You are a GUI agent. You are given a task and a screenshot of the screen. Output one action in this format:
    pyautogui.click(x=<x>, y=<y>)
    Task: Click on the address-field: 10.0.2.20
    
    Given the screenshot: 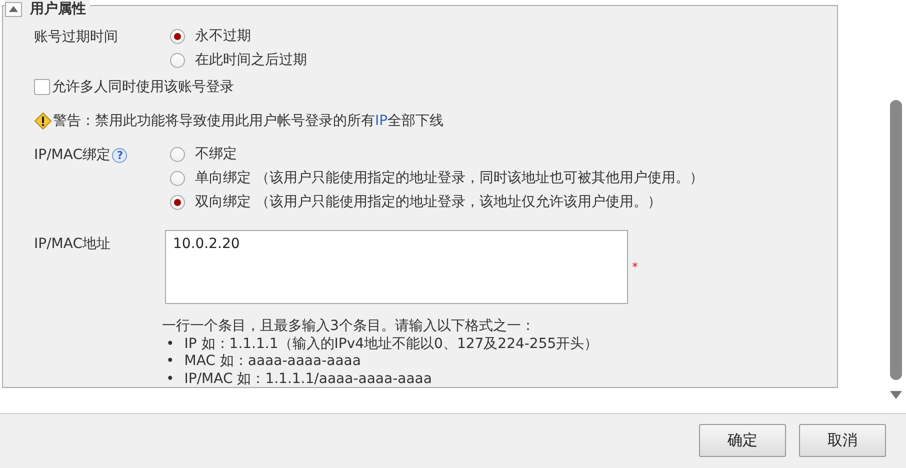 What is the action you would take?
    pyautogui.click(x=396, y=267)
    